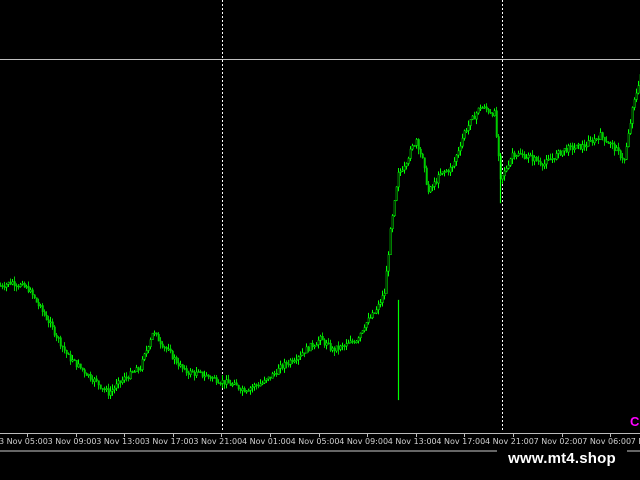  What do you see at coordinates (218, 441) in the screenshot?
I see `time-axis-label: 3 Nov 21:00` at bounding box center [218, 441].